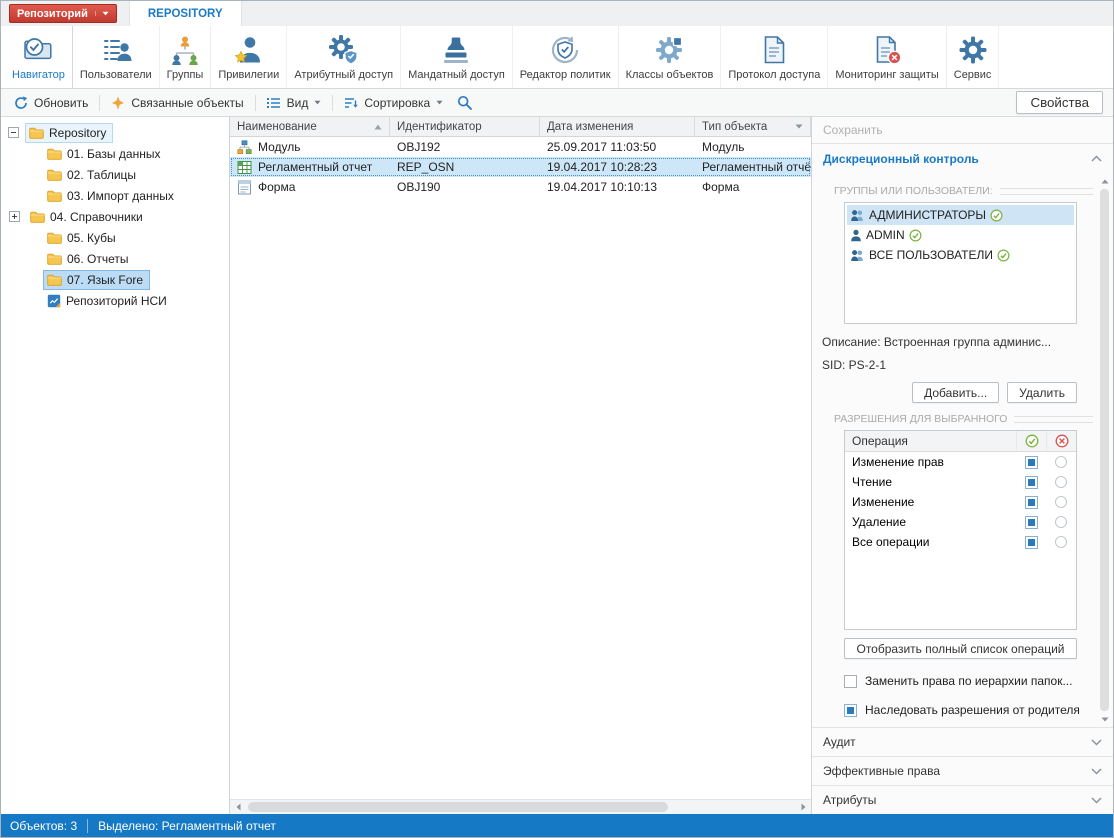  What do you see at coordinates (962, 741) in the screenshot?
I see `section-audit: Аудит` at bounding box center [962, 741].